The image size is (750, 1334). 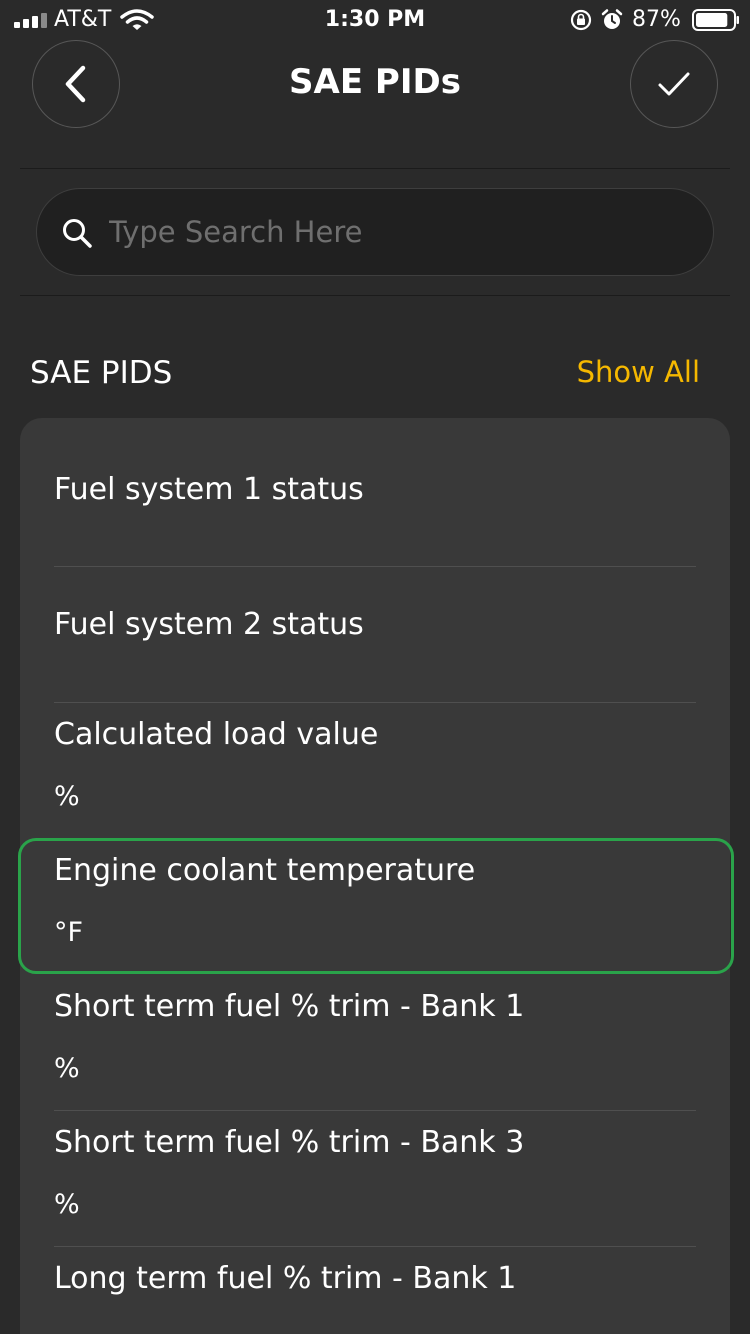 I want to click on confirm-button, so click(x=674, y=84).